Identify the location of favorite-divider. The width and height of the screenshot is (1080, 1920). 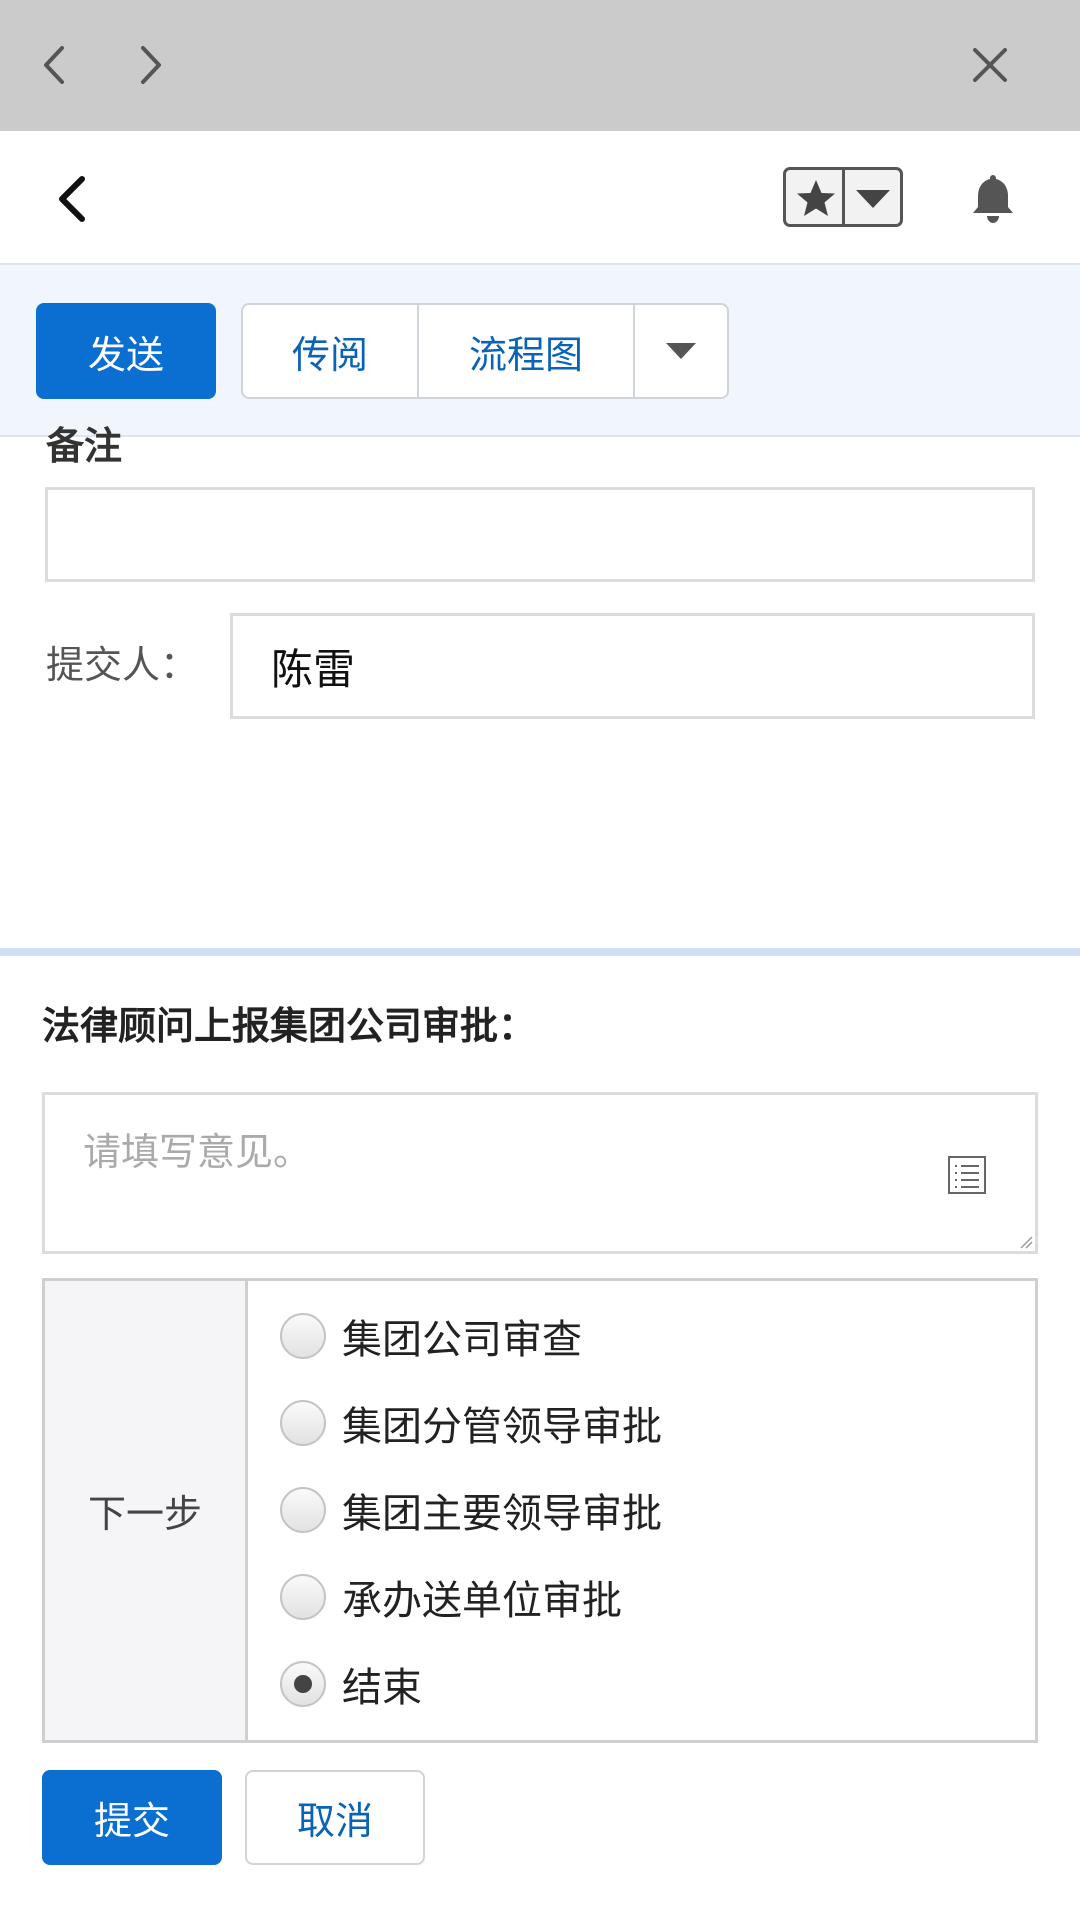
(843, 197).